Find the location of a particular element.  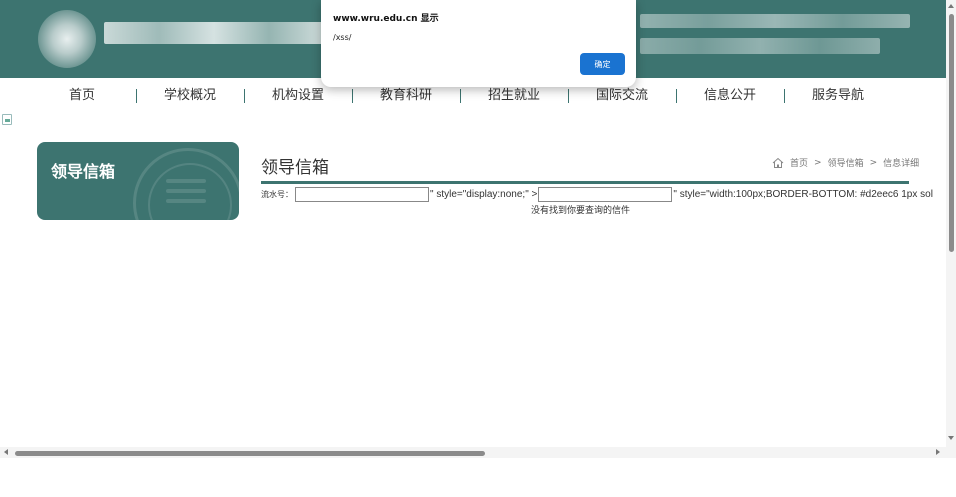

ok-button: 确定 is located at coordinates (602, 64).